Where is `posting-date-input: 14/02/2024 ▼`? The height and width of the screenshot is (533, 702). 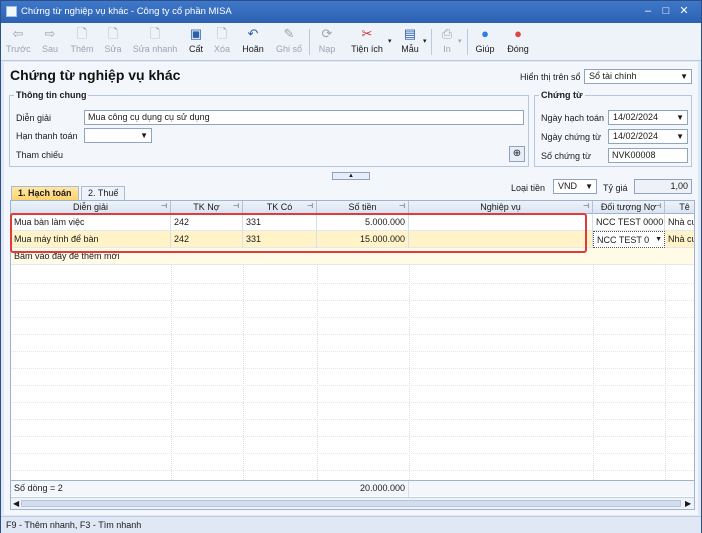
posting-date-input: 14/02/2024 ▼ is located at coordinates (648, 117).